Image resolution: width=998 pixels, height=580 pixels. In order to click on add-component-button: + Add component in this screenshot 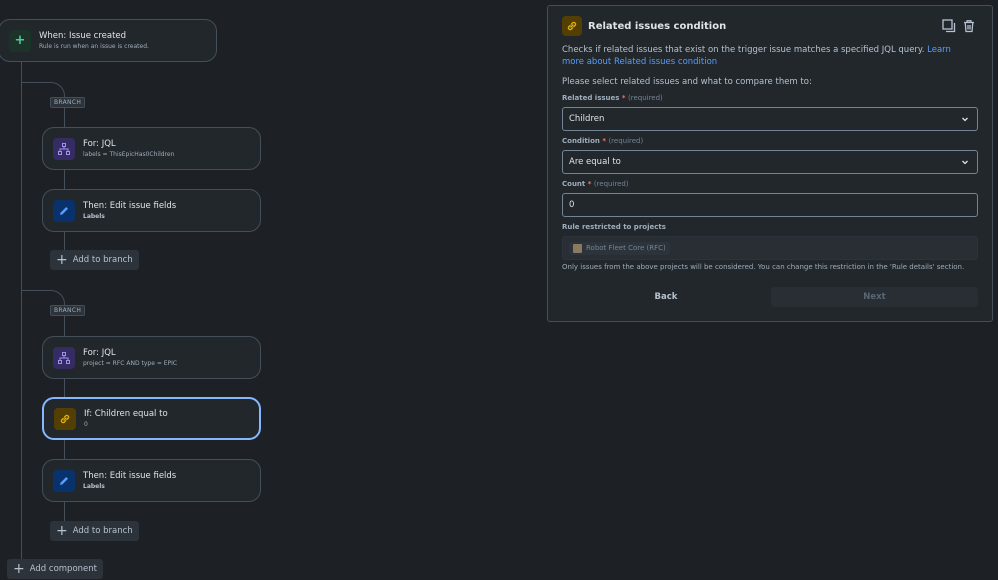, I will do `click(55, 569)`.